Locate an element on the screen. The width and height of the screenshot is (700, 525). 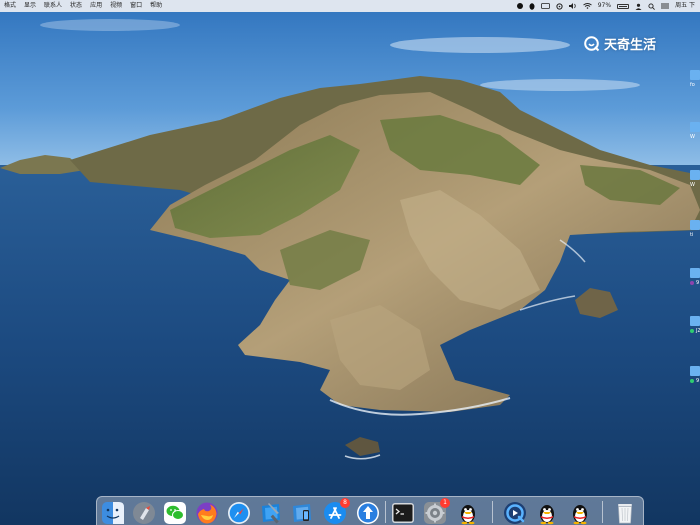
app-store-icon: 8 is located at coordinates (336, 511).